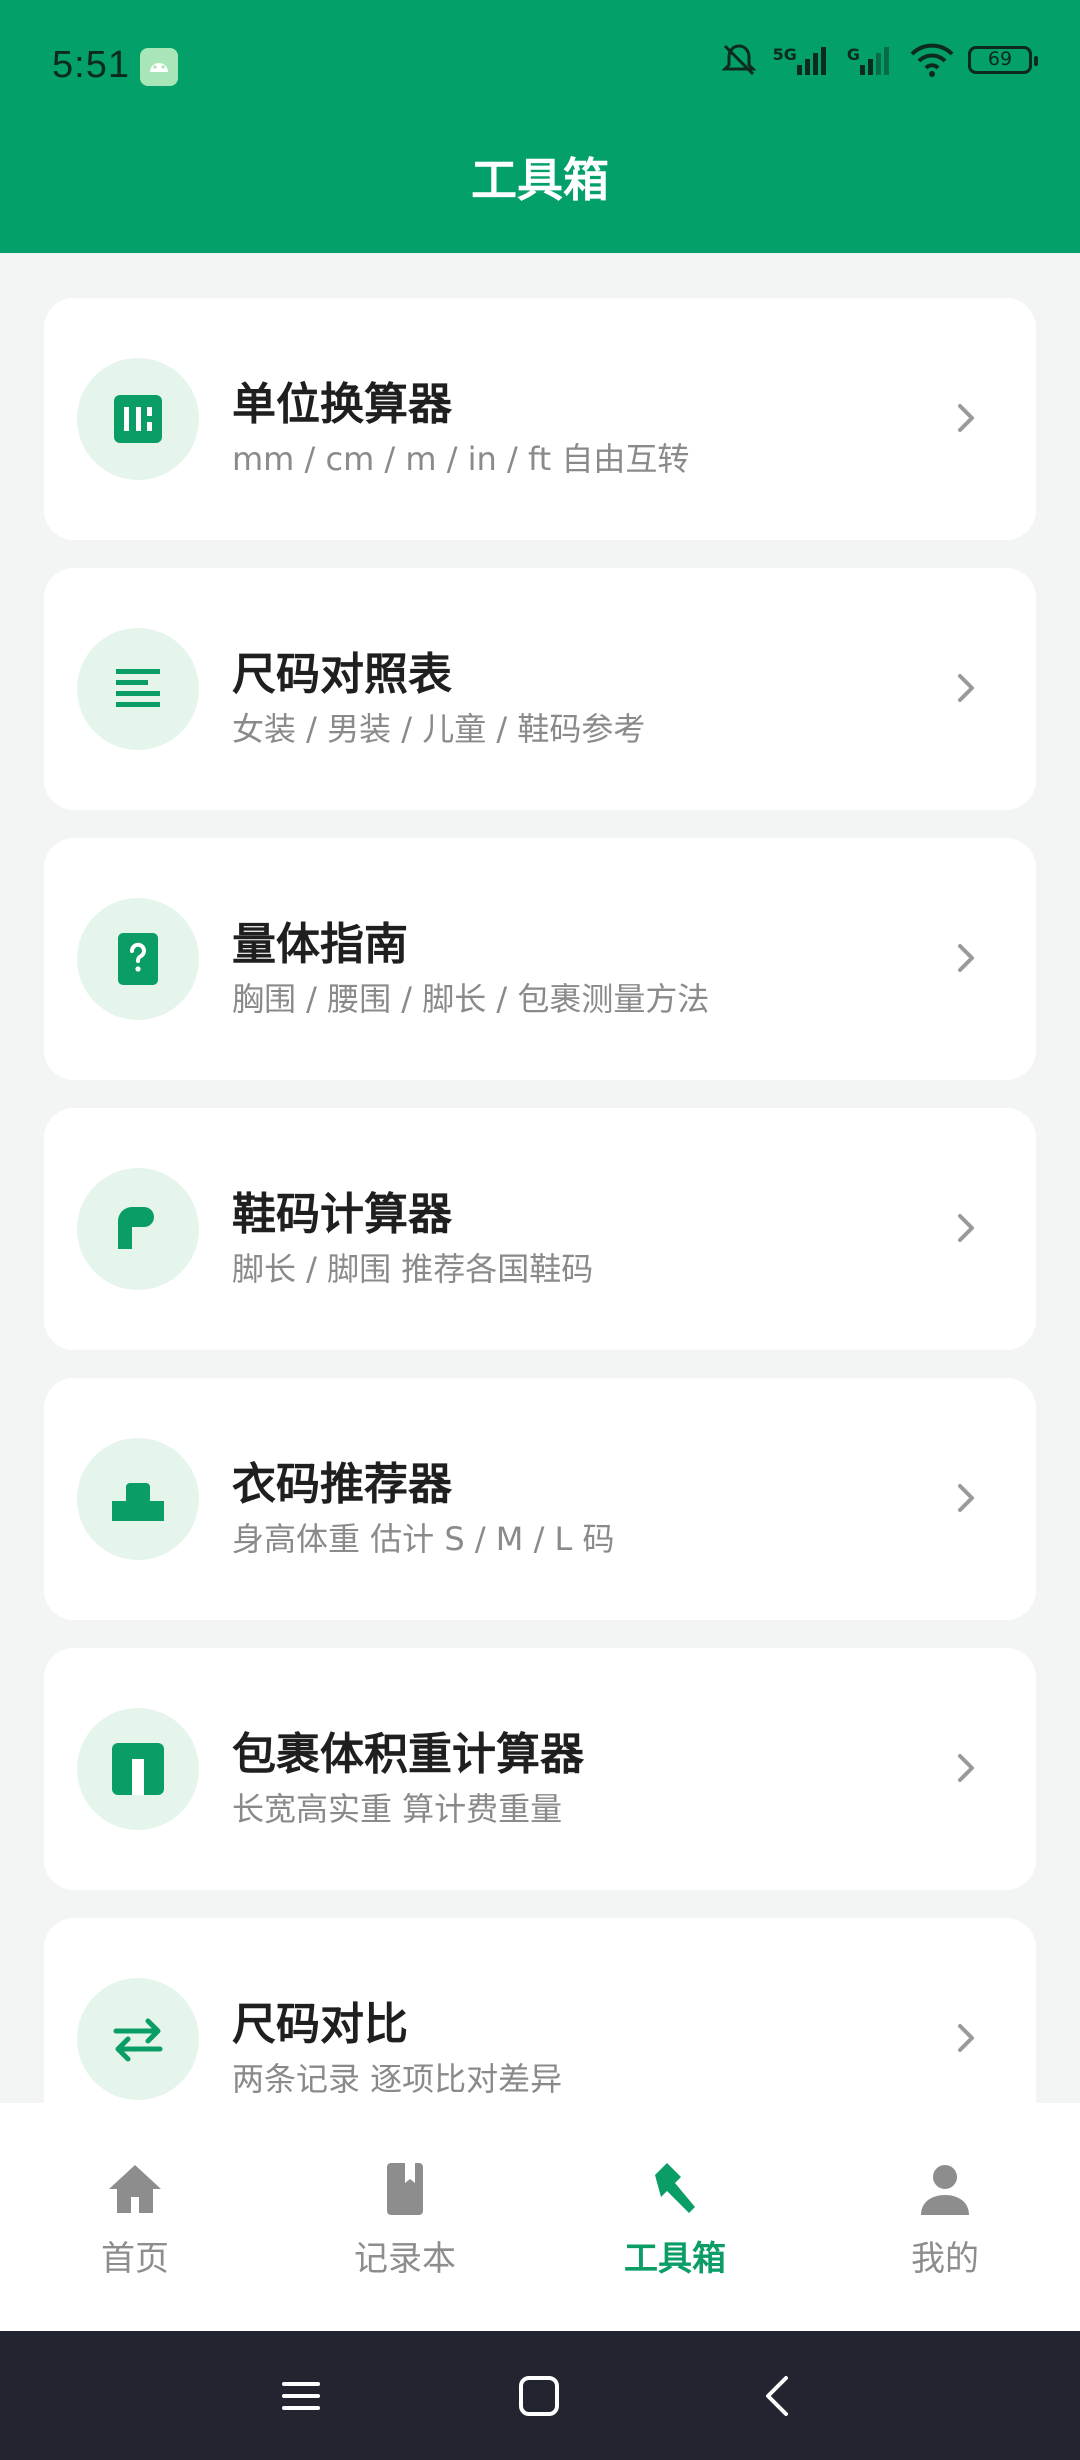 Image resolution: width=1080 pixels, height=2460 pixels. What do you see at coordinates (439, 729) in the screenshot?
I see `tool-subtitle: 女装 / 男装 / 儿童 / 鞋码参考` at bounding box center [439, 729].